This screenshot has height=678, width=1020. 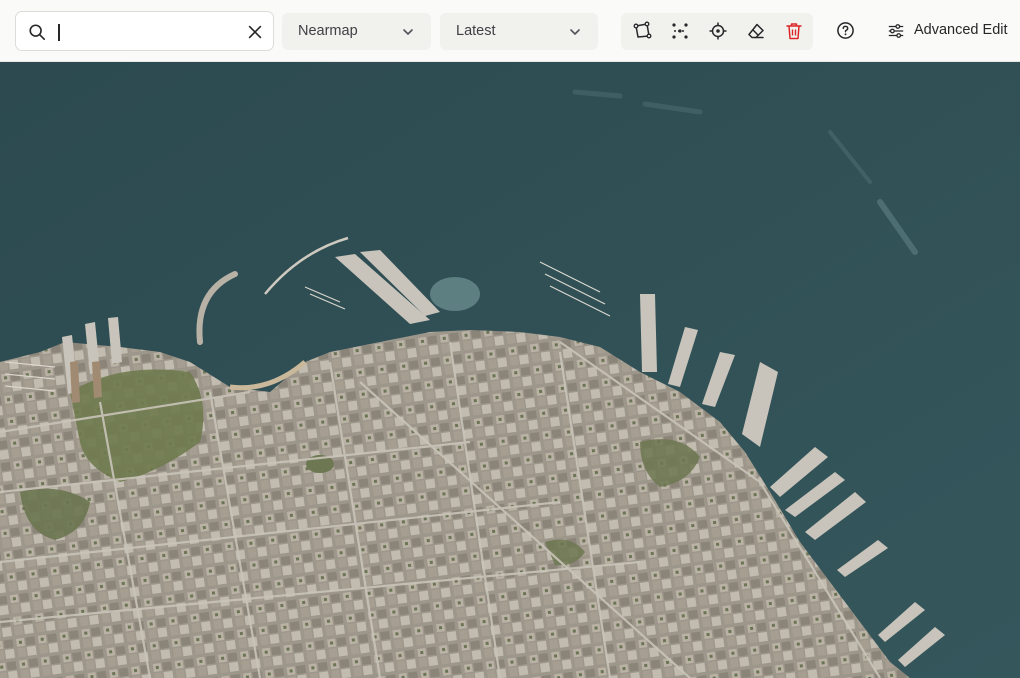 What do you see at coordinates (642, 31) in the screenshot?
I see `polygon-tool-icon` at bounding box center [642, 31].